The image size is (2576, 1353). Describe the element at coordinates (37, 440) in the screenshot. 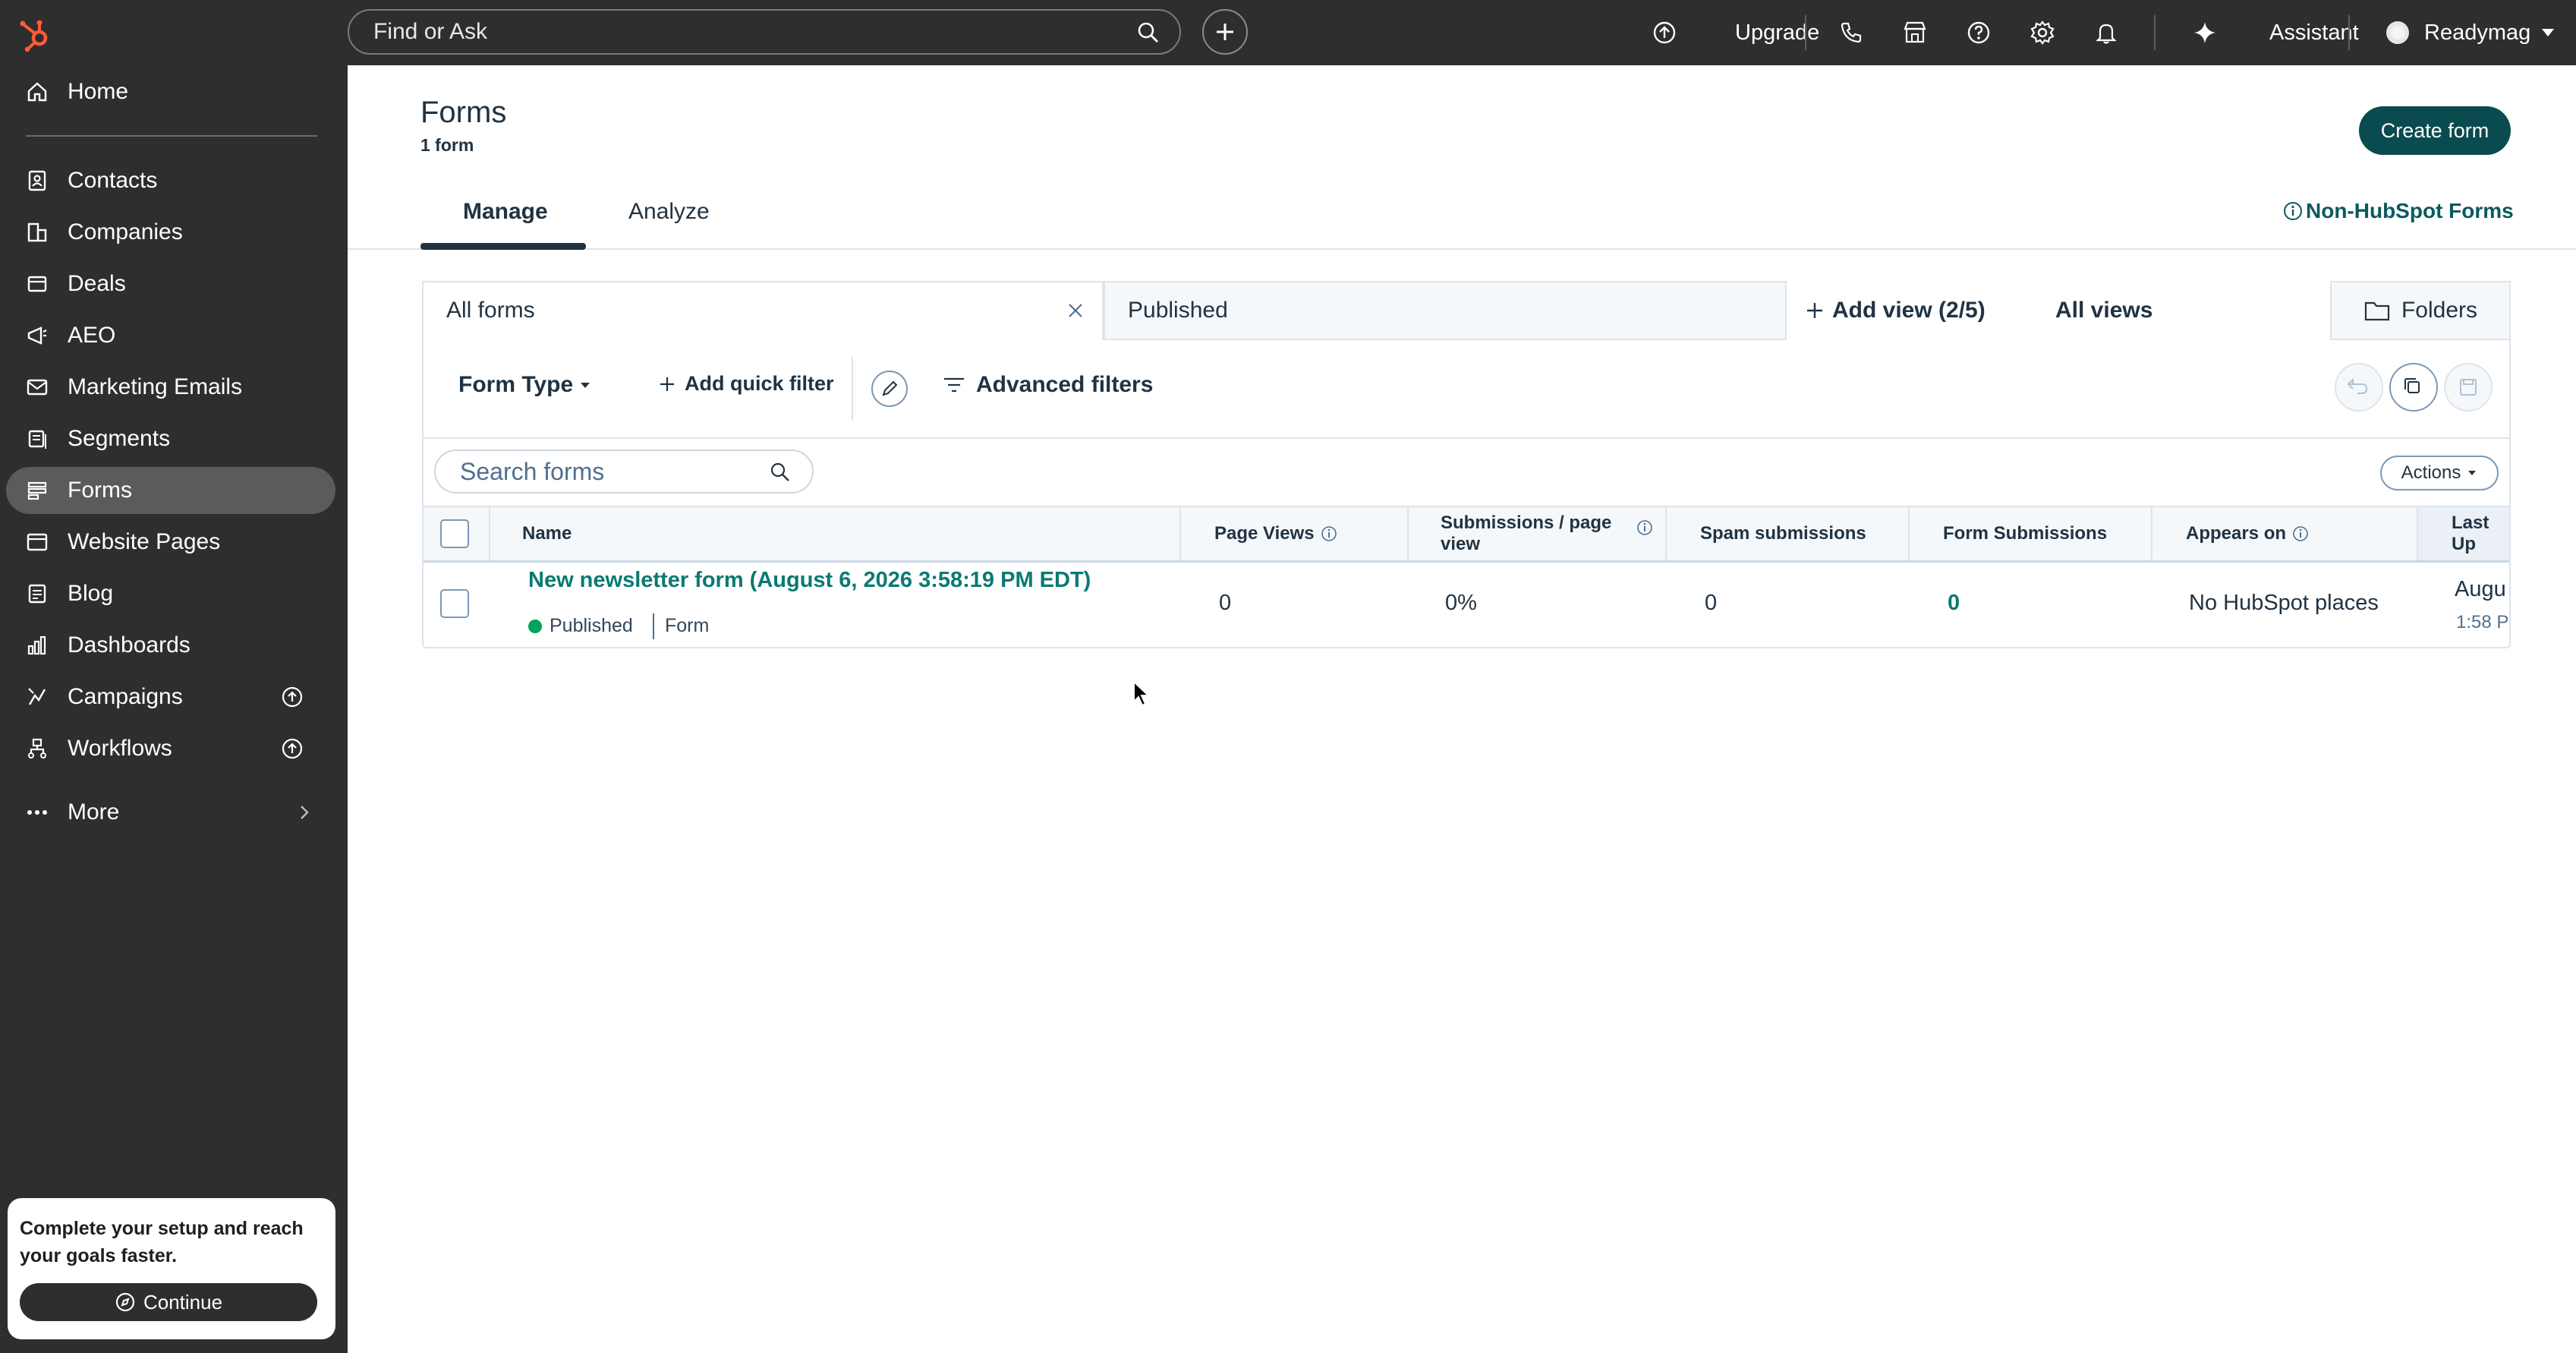

I see `segments-icon` at that location.